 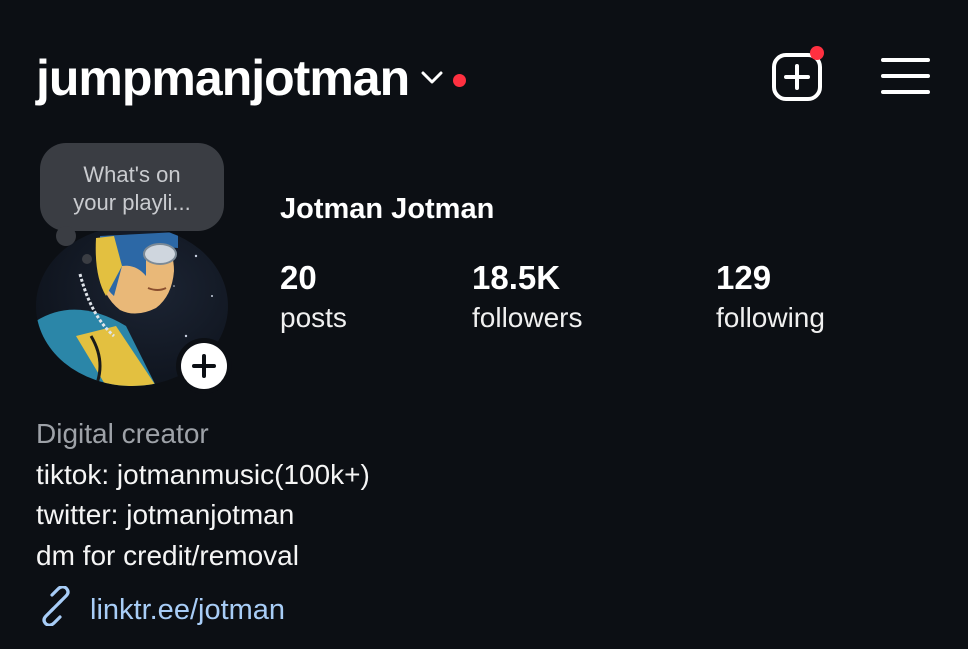 I want to click on bio-line: tiktok: jotmanmusic(100k+), so click(x=203, y=474).